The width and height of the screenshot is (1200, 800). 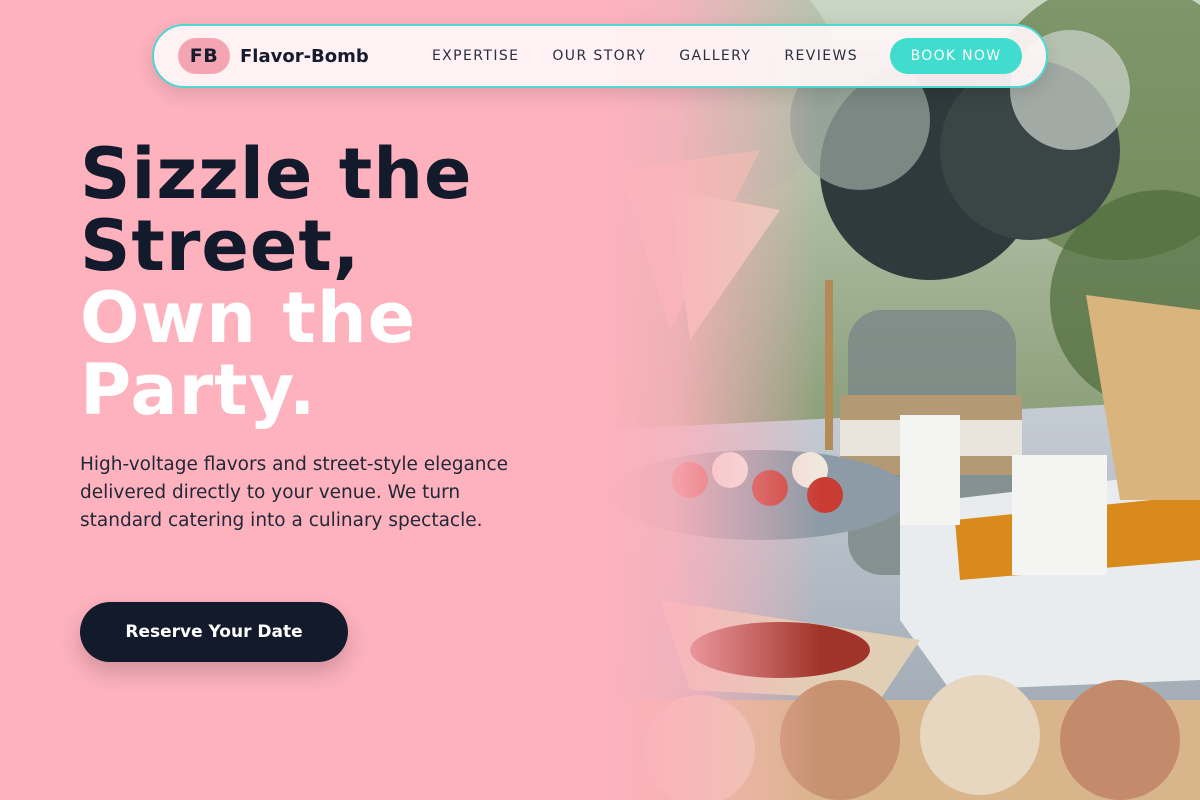 I want to click on nav-links: EXPERTISE OUR STORY GALLERY REVIEWS, so click(x=645, y=56).